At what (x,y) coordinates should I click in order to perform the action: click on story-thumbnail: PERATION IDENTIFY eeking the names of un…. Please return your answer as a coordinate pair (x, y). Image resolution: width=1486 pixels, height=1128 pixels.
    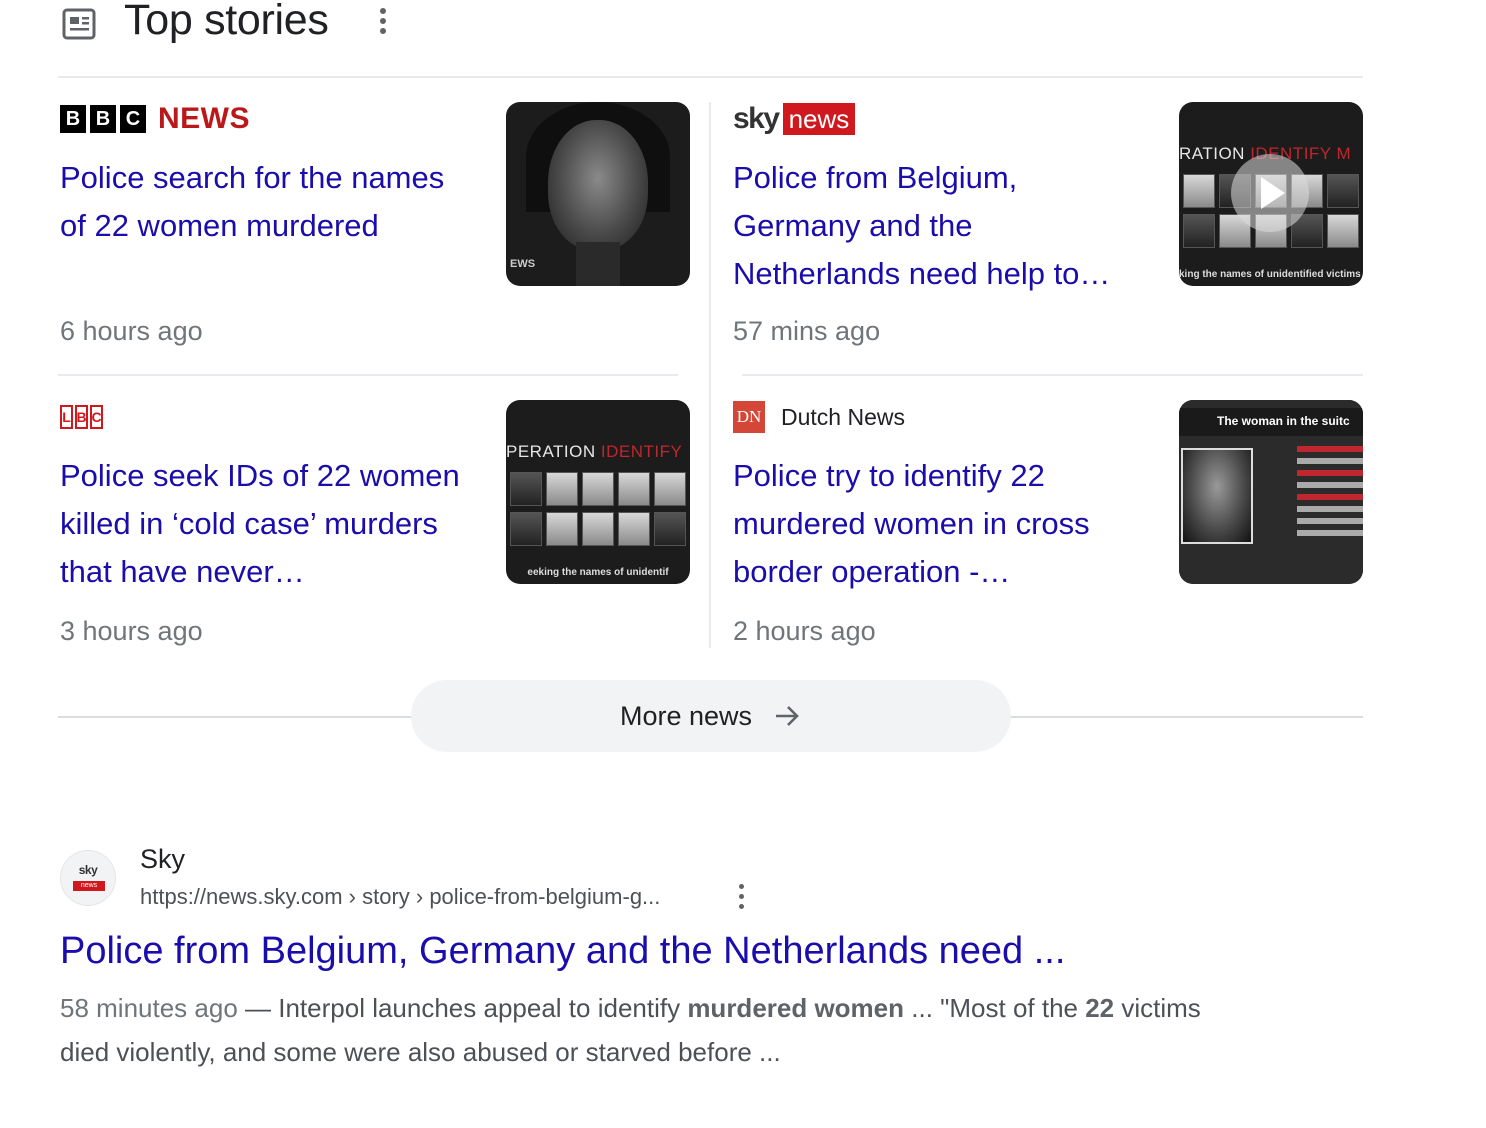
    Looking at the image, I should click on (598, 492).